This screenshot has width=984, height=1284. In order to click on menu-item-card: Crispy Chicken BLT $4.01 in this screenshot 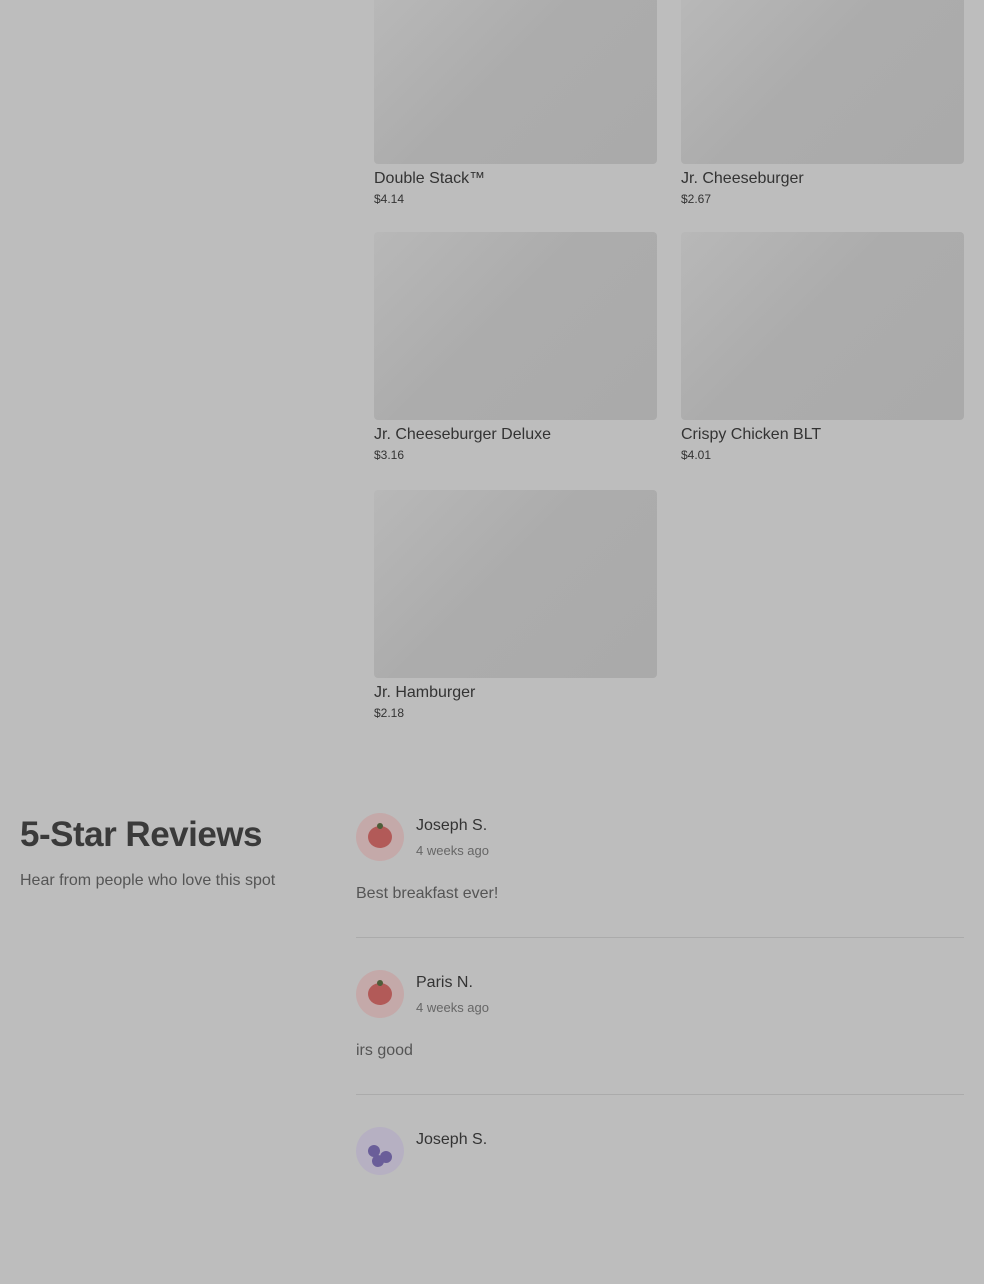, I will do `click(822, 361)`.